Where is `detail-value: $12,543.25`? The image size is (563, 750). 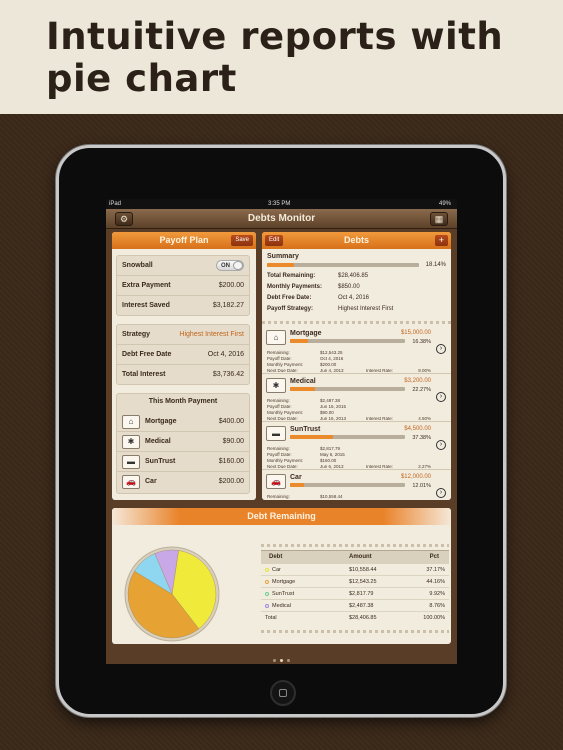
detail-value: $12,543.25 is located at coordinates (331, 352).